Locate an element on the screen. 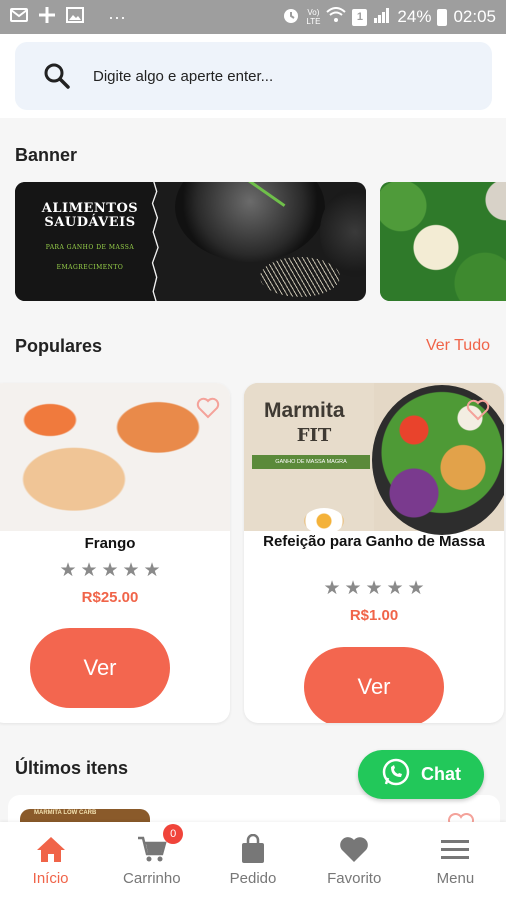 Image resolution: width=506 pixels, height=900 pixels. menu-icon is located at coordinates (455, 849).